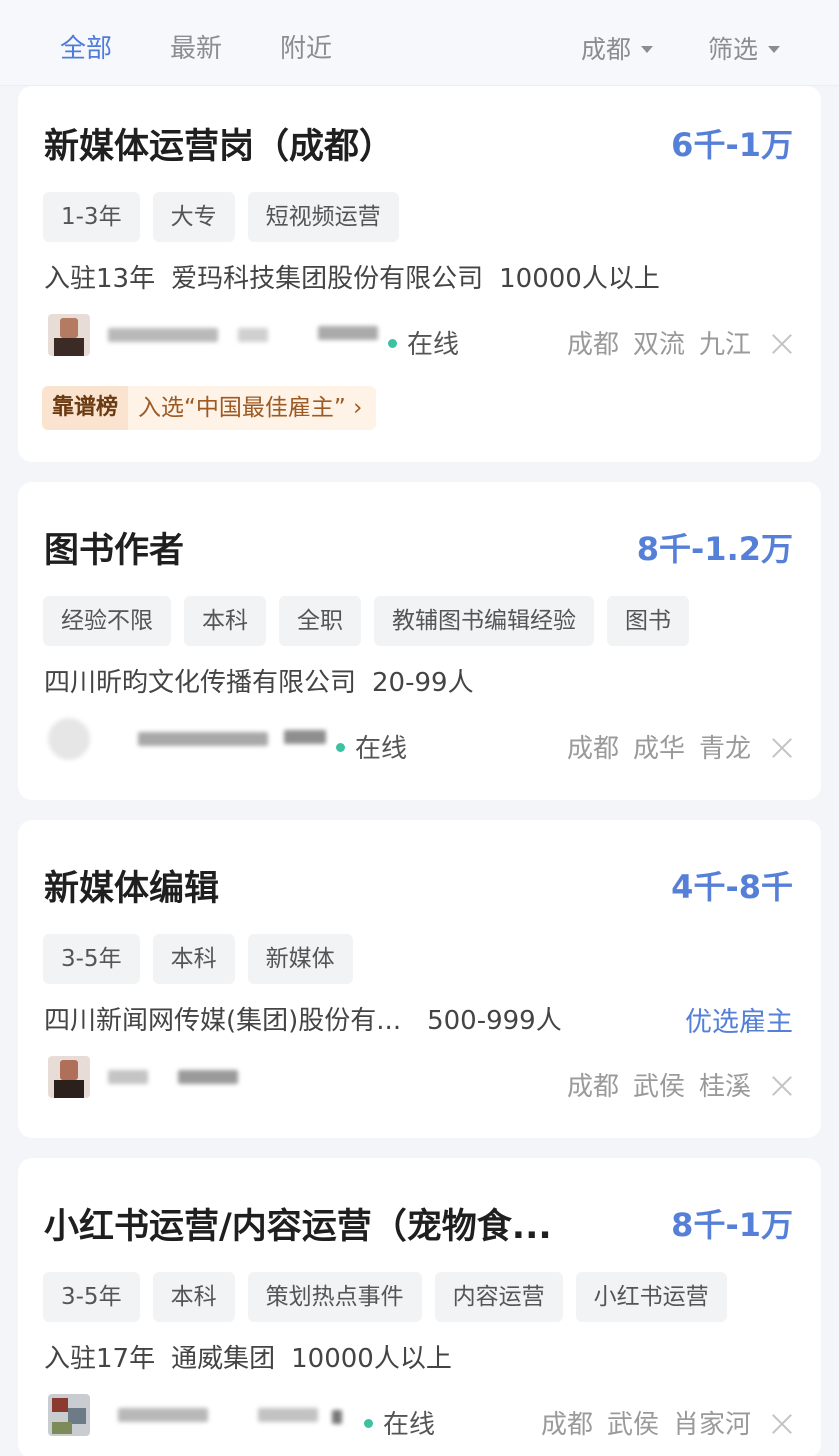 This screenshot has width=839, height=1456. Describe the element at coordinates (732, 145) in the screenshot. I see `job-salary: 6千-1万` at that location.